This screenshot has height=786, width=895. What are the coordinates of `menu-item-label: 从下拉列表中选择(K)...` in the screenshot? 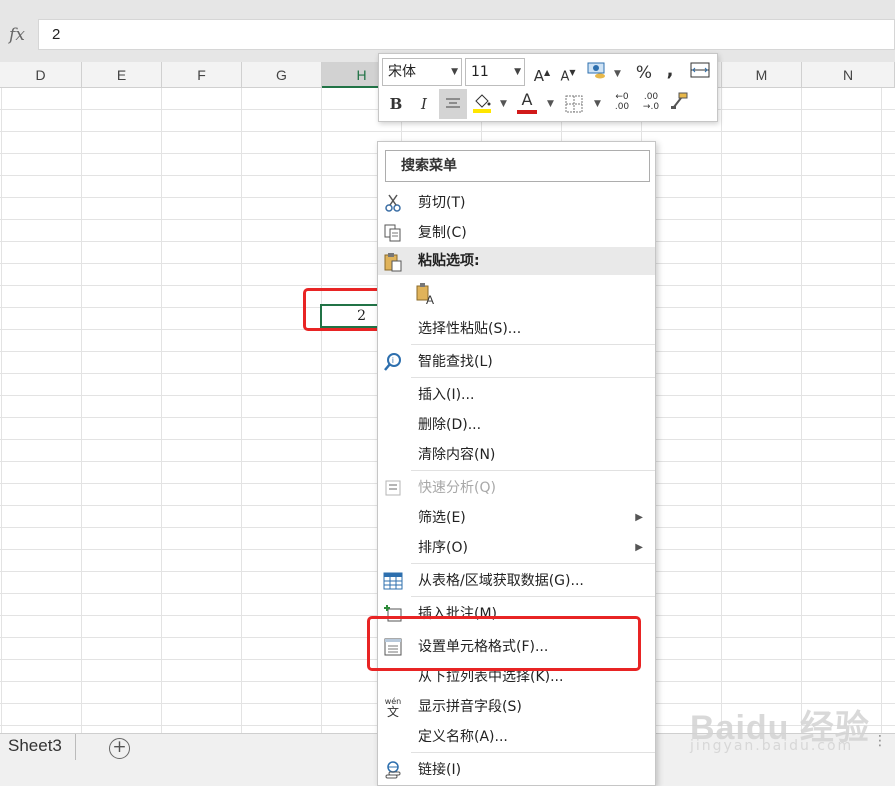 It's located at (491, 677).